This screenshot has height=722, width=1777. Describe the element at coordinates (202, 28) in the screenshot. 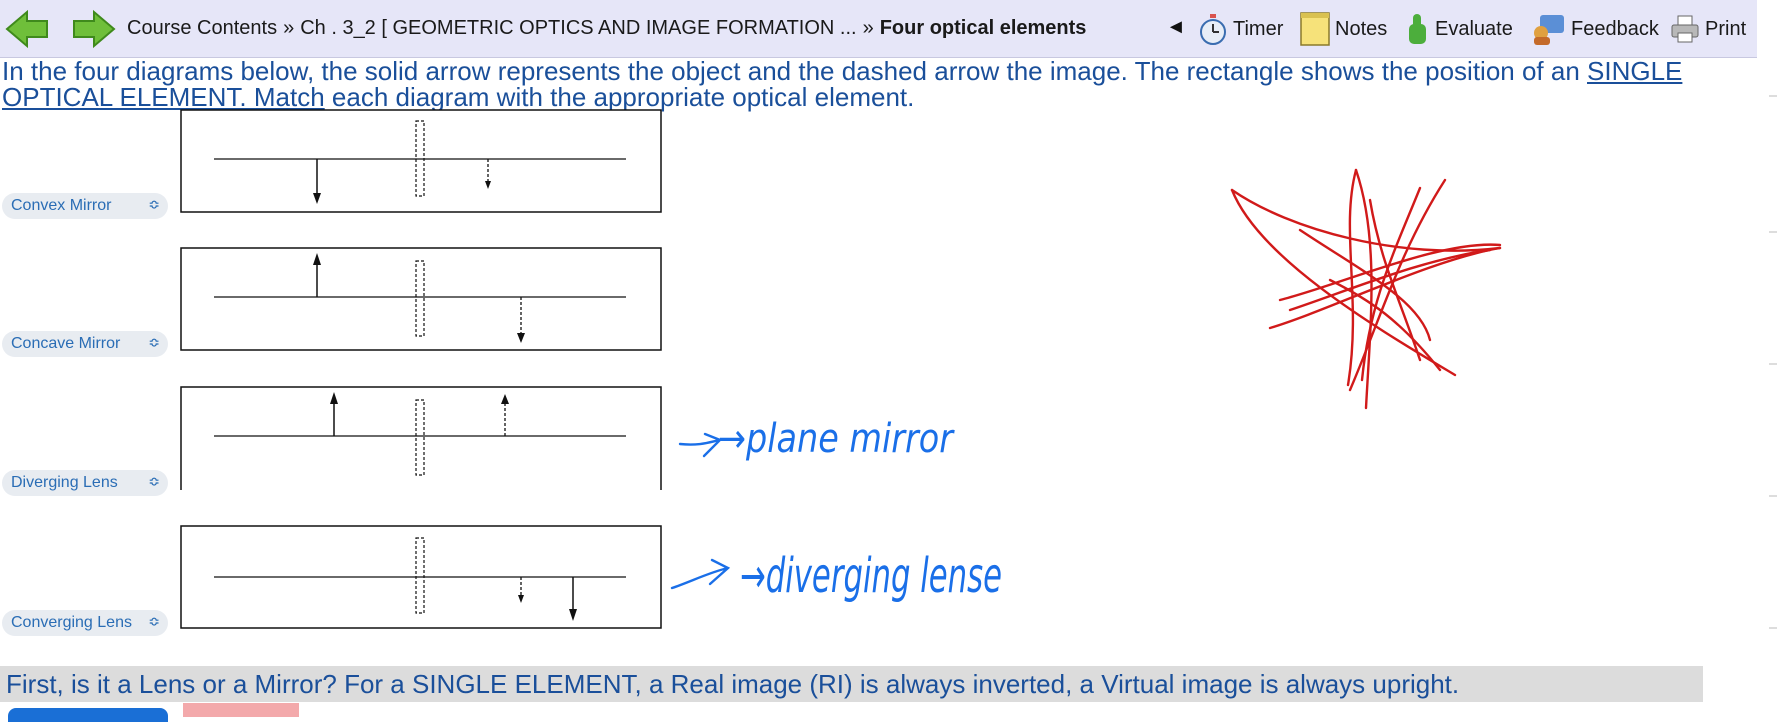

I see `breadcrumb-course-link: Course Contents` at that location.